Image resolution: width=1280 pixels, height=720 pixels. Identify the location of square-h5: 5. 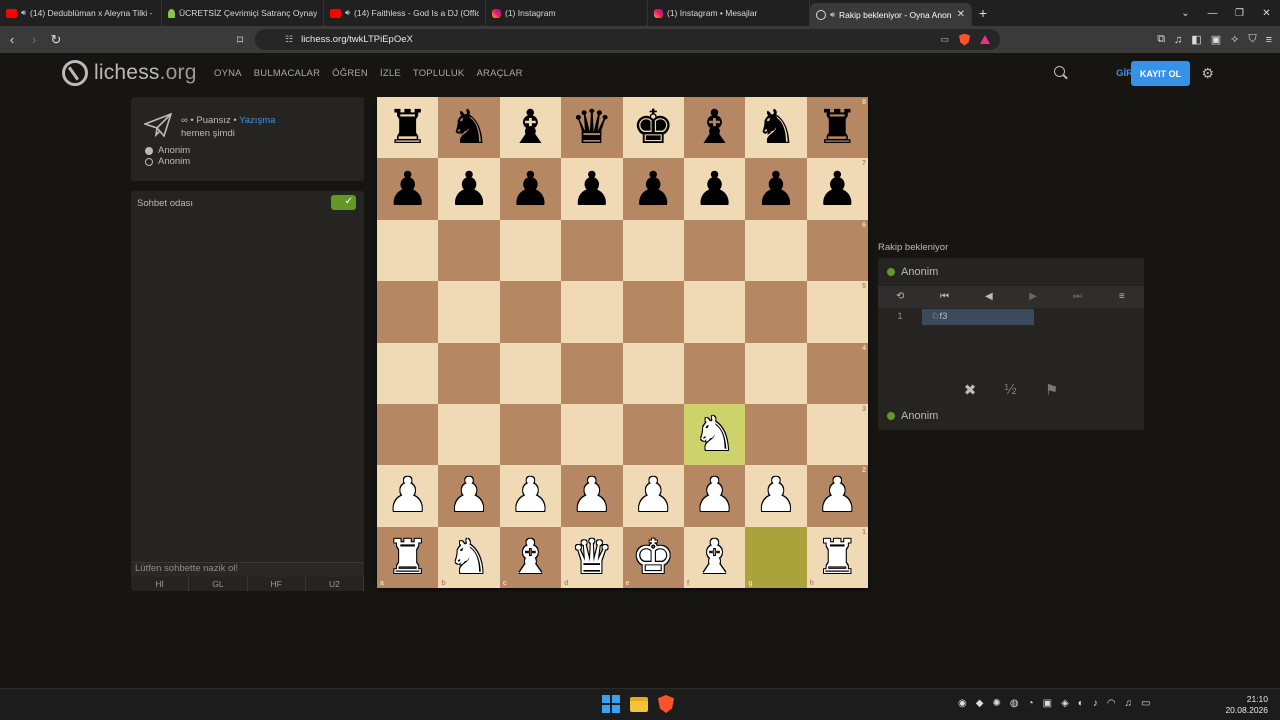
(837, 312).